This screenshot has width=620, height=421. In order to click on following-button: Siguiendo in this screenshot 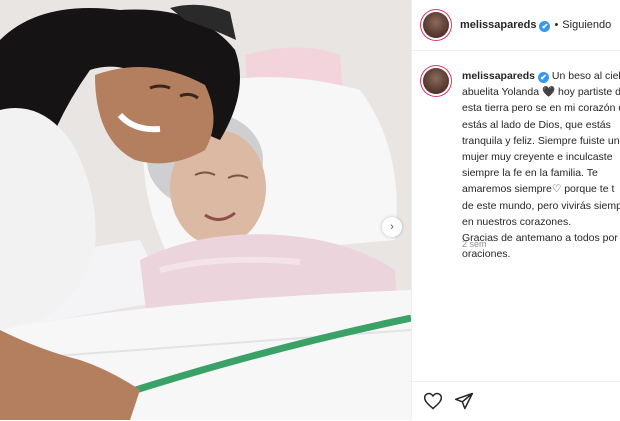, I will do `click(586, 25)`.